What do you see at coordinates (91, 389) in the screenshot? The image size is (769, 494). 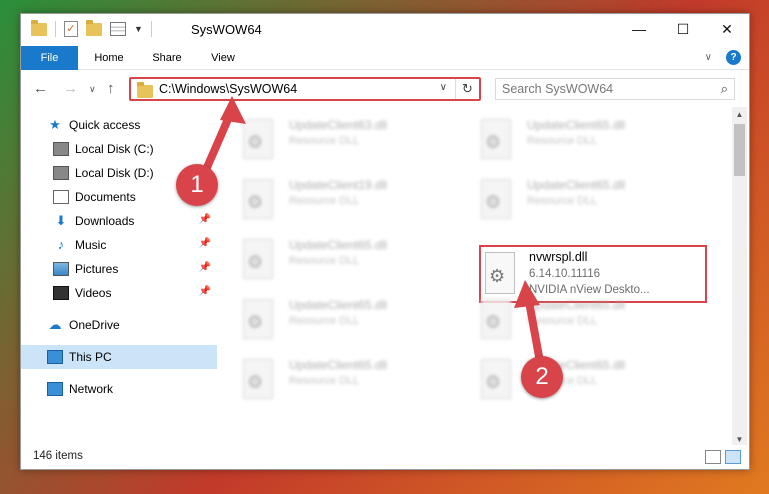 I see `sidebar-item-label: Network` at bounding box center [91, 389].